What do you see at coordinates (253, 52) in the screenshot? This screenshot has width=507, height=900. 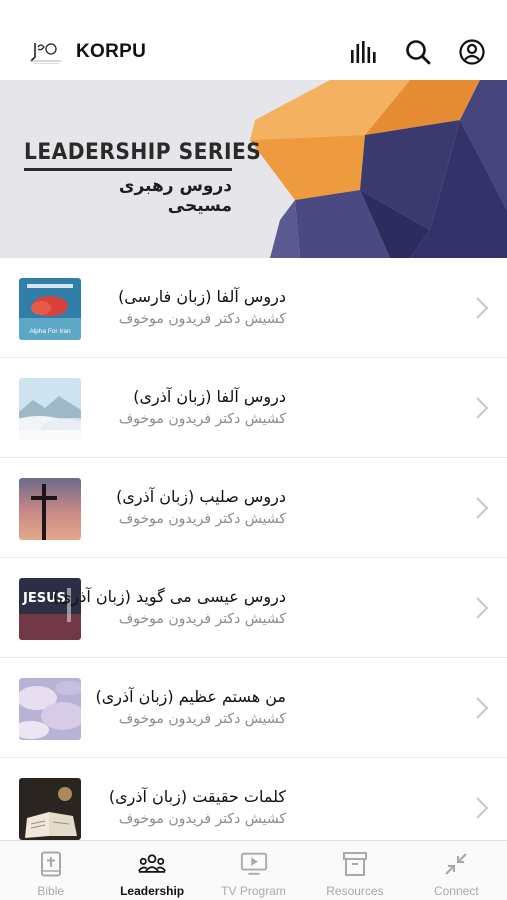 I see `app-header: KORPU` at bounding box center [253, 52].